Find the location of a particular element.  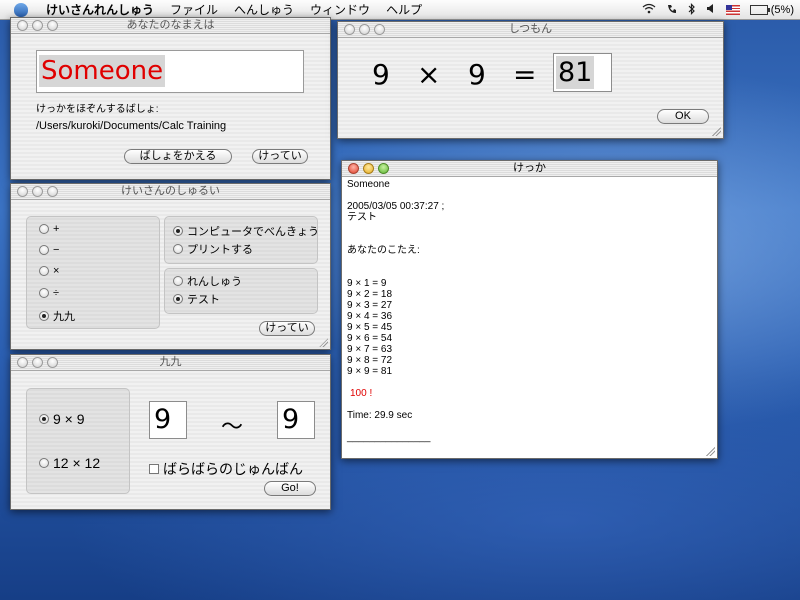

mode-test-radio: テスト is located at coordinates (196, 299).